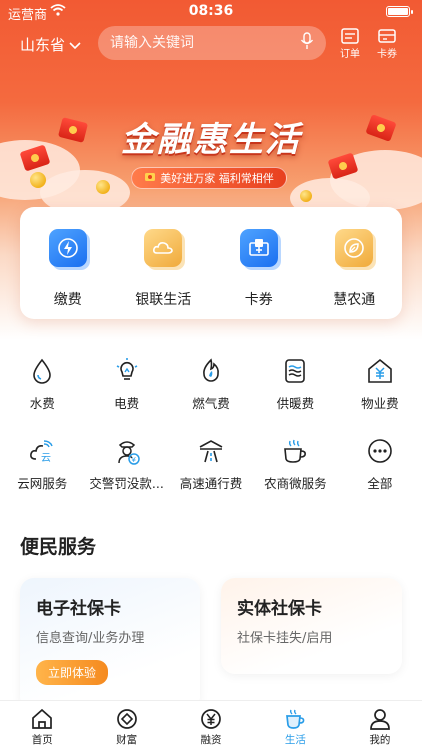 The image size is (422, 750). Describe the element at coordinates (42, 740) in the screenshot. I see `tab-label: 首页` at that location.